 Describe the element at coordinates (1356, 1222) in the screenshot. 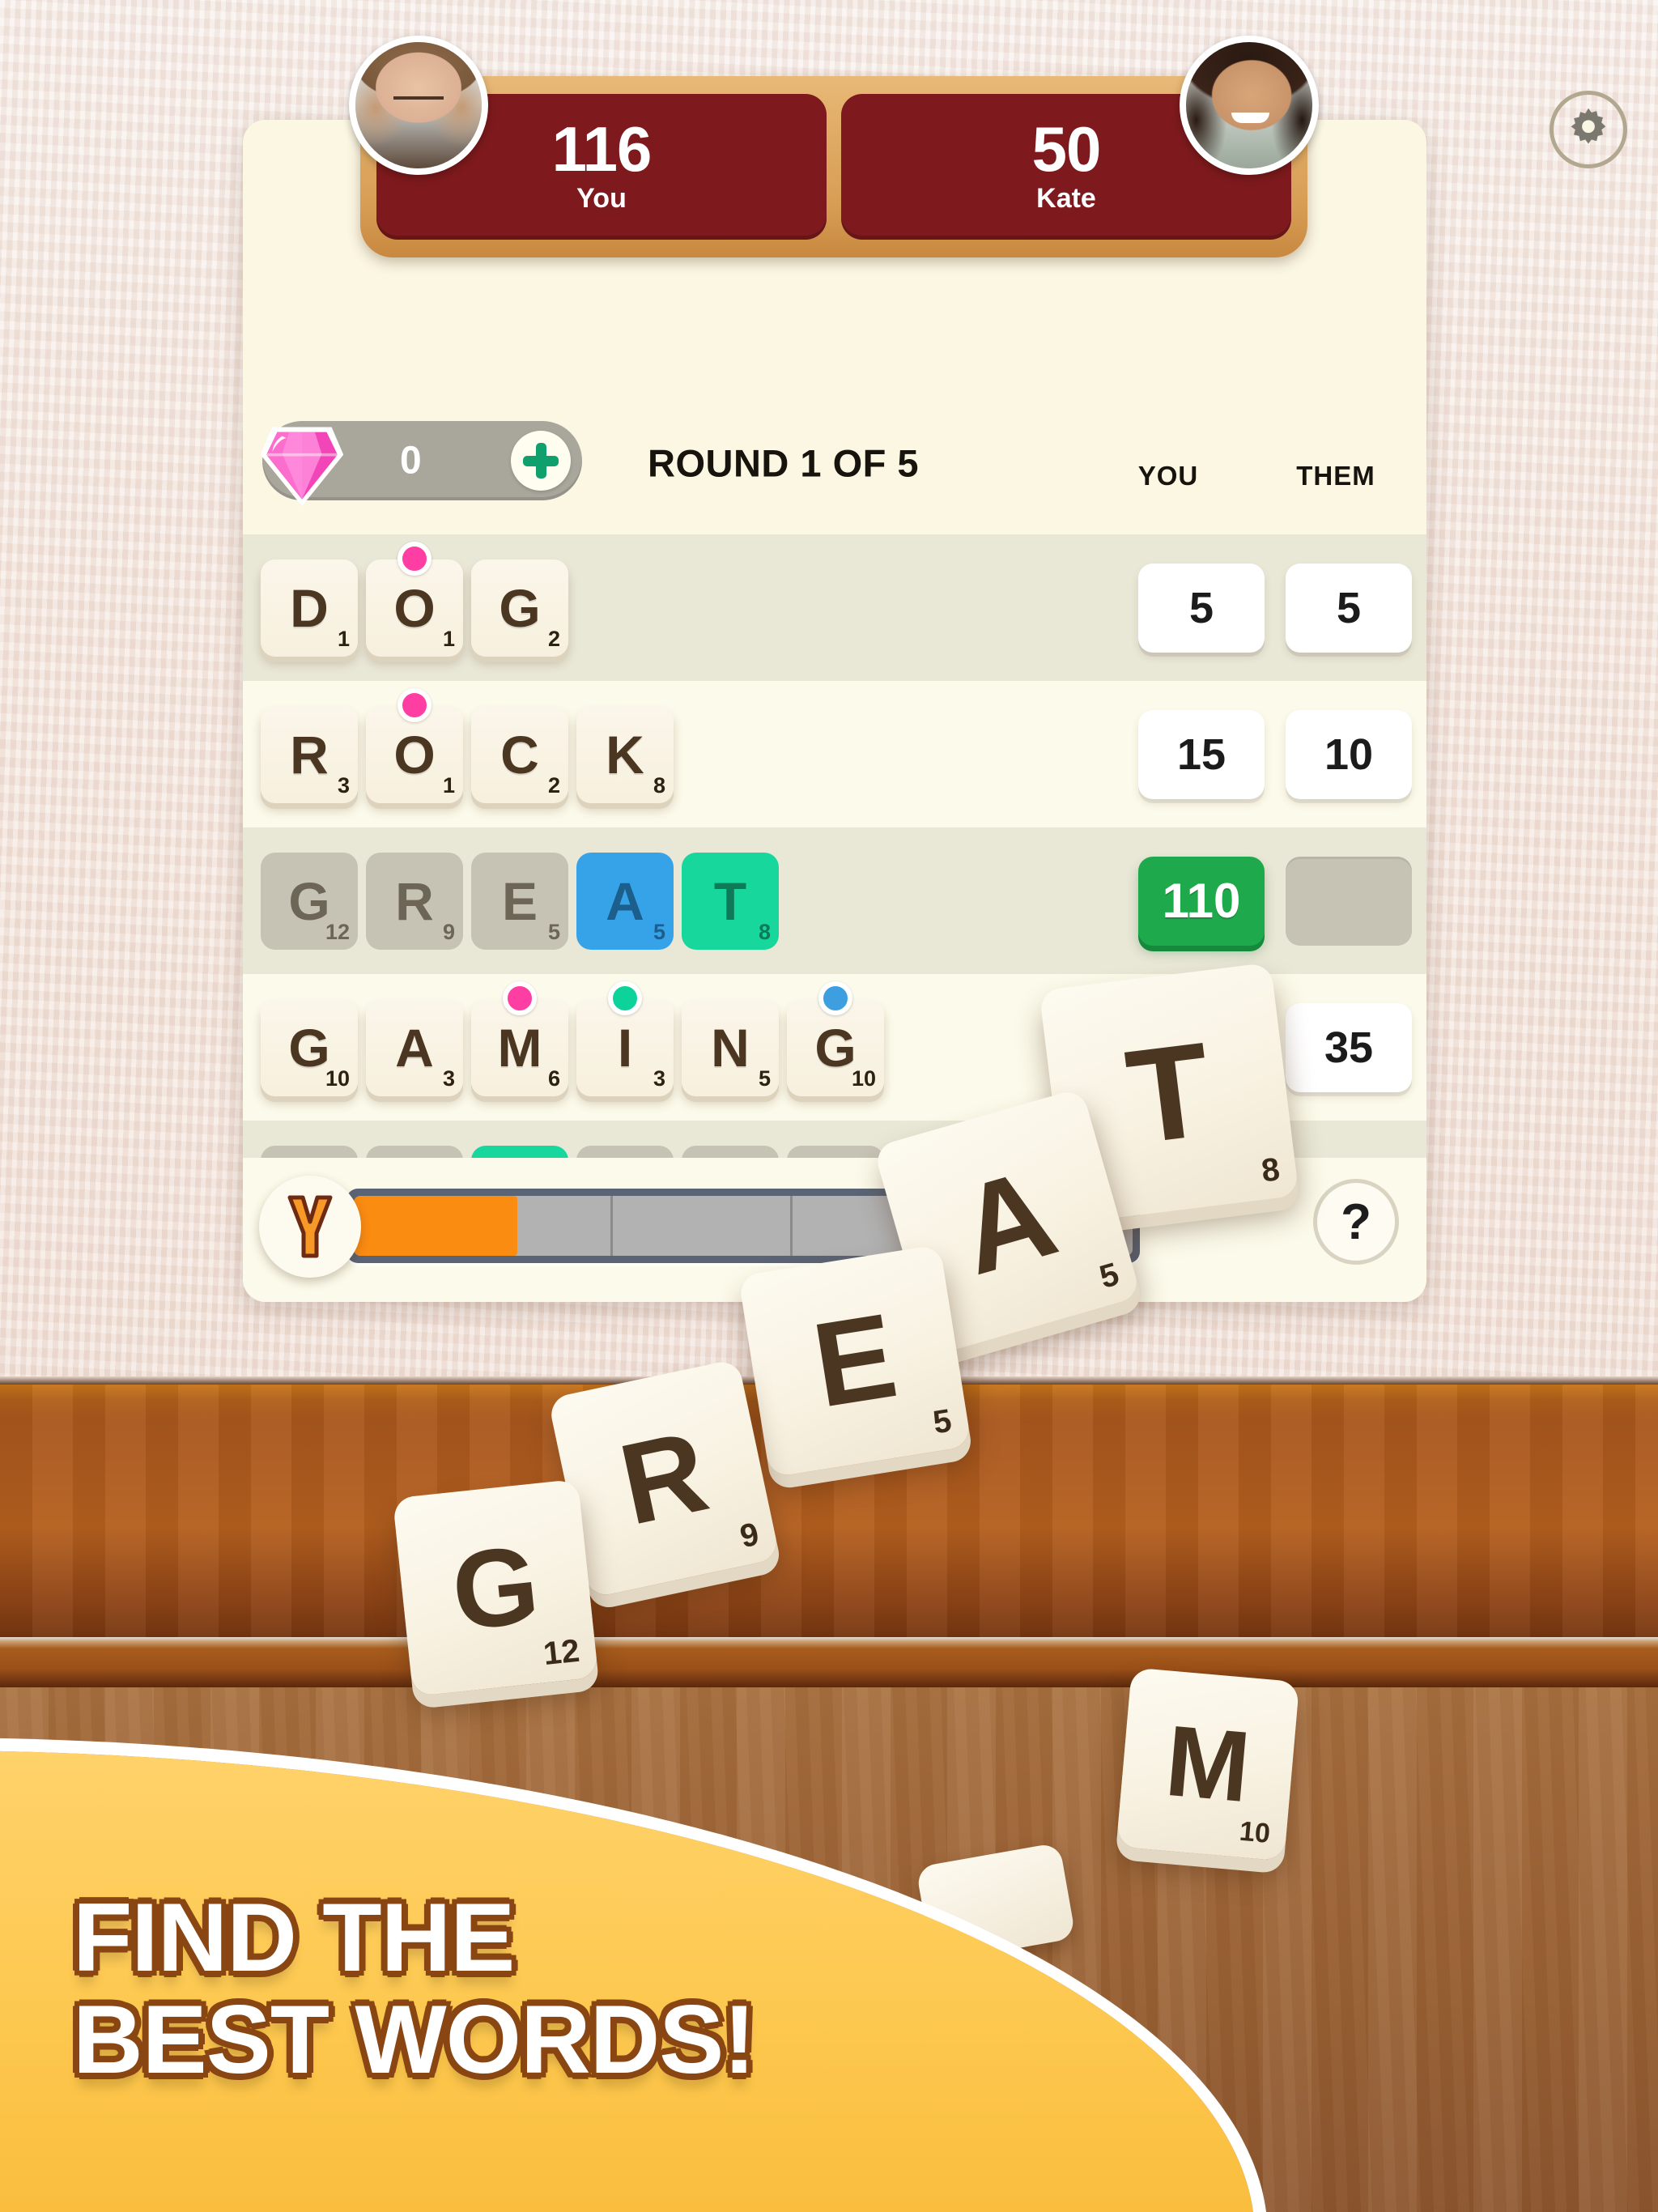

I see `help-button: ?` at that location.